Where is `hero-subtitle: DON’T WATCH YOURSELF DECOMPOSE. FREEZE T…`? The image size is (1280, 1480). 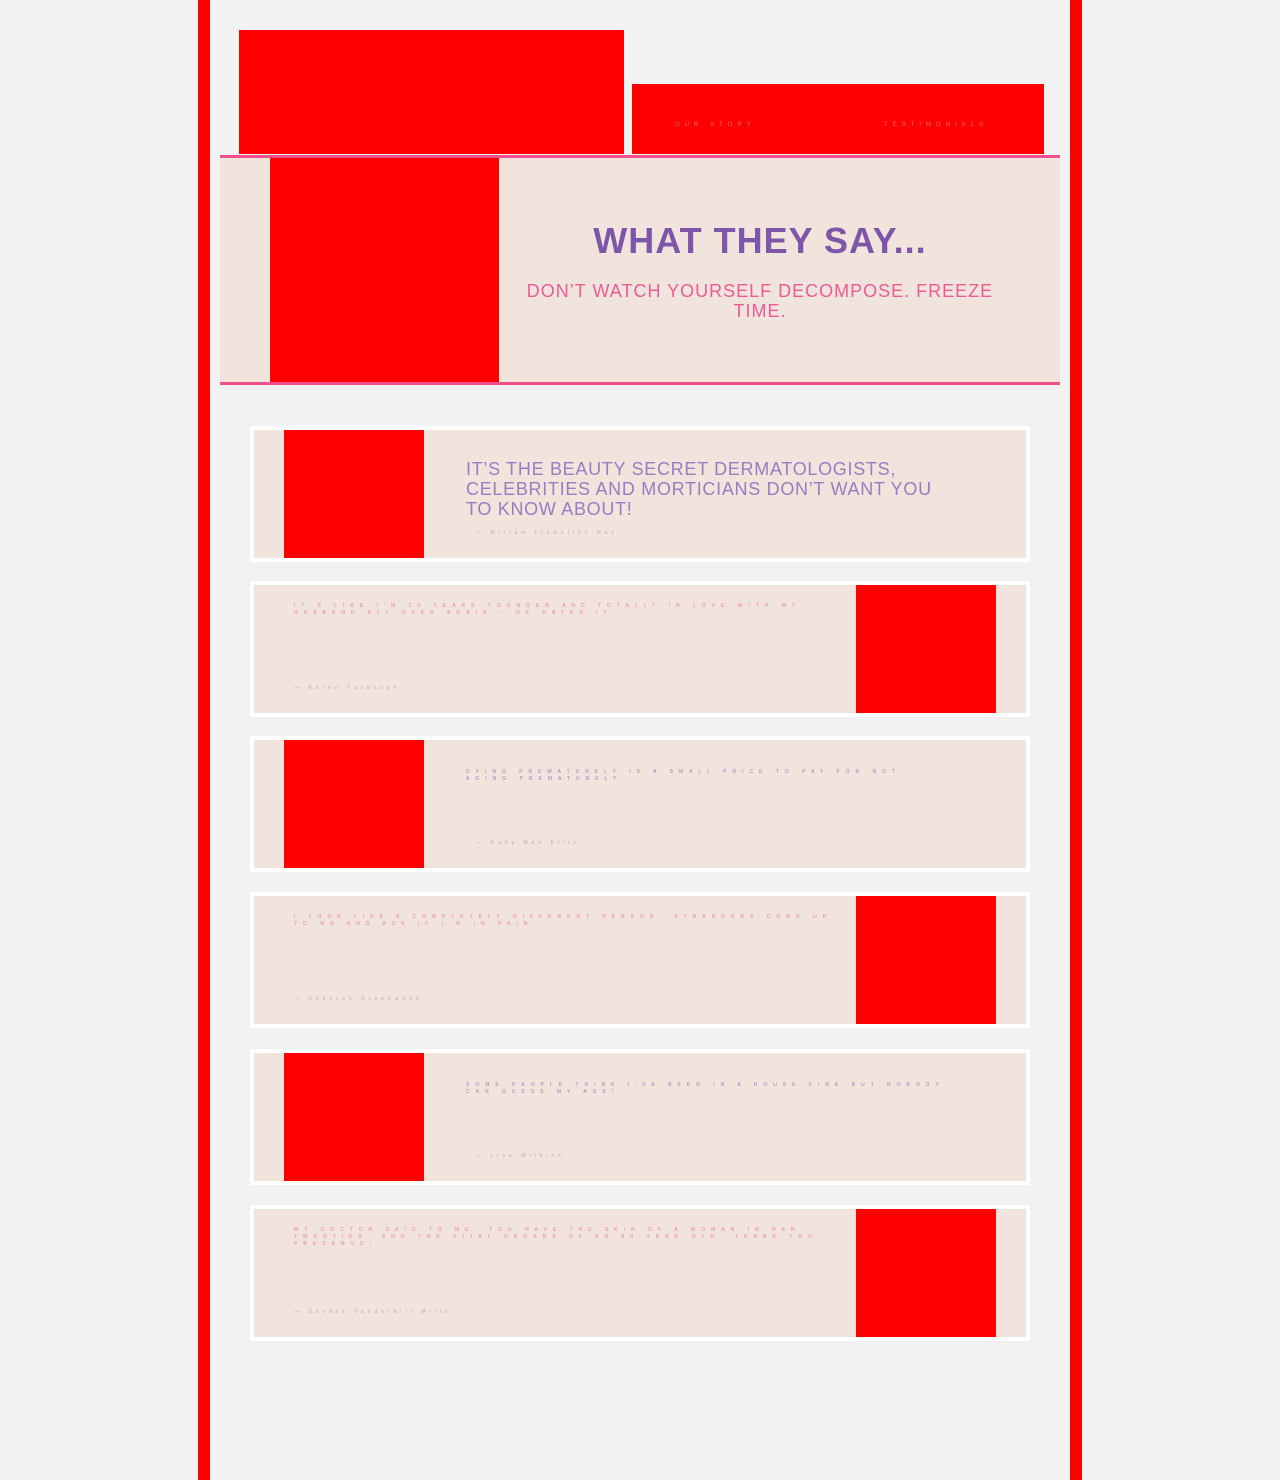
hero-subtitle: DON’T WATCH YOURSELF DECOMPOSE. FREEZE T… is located at coordinates (760, 301).